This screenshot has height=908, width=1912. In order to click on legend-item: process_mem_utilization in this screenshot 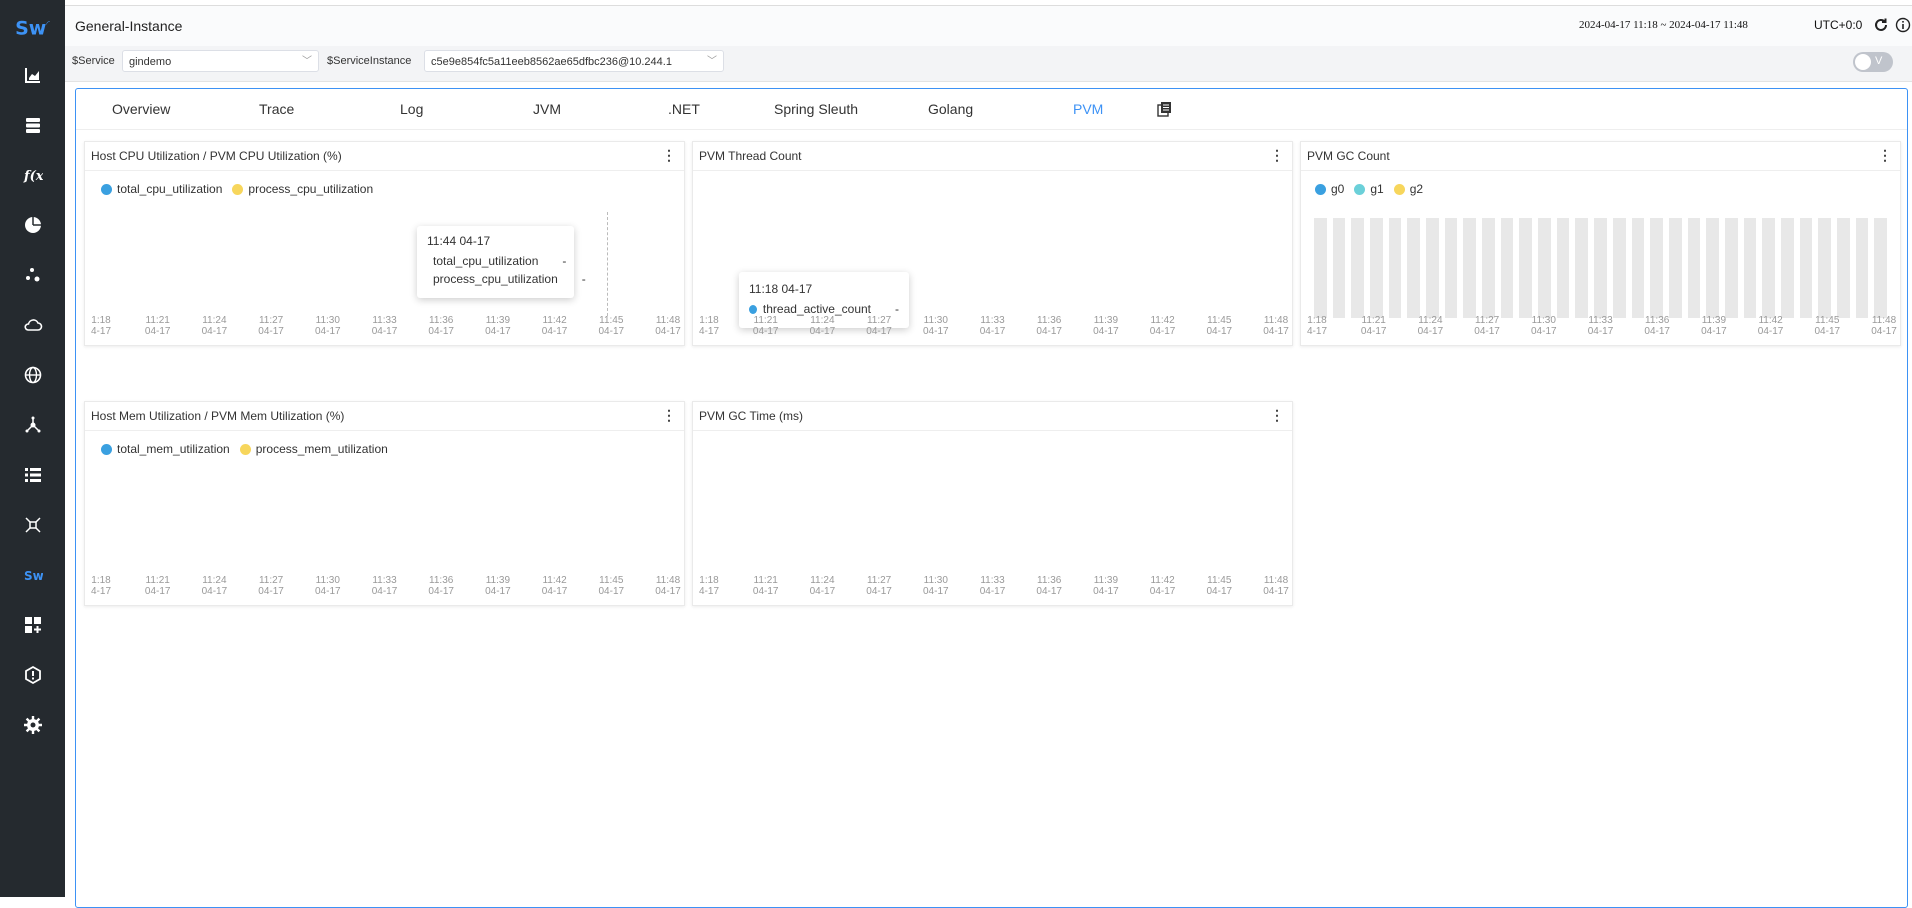, I will do `click(313, 449)`.